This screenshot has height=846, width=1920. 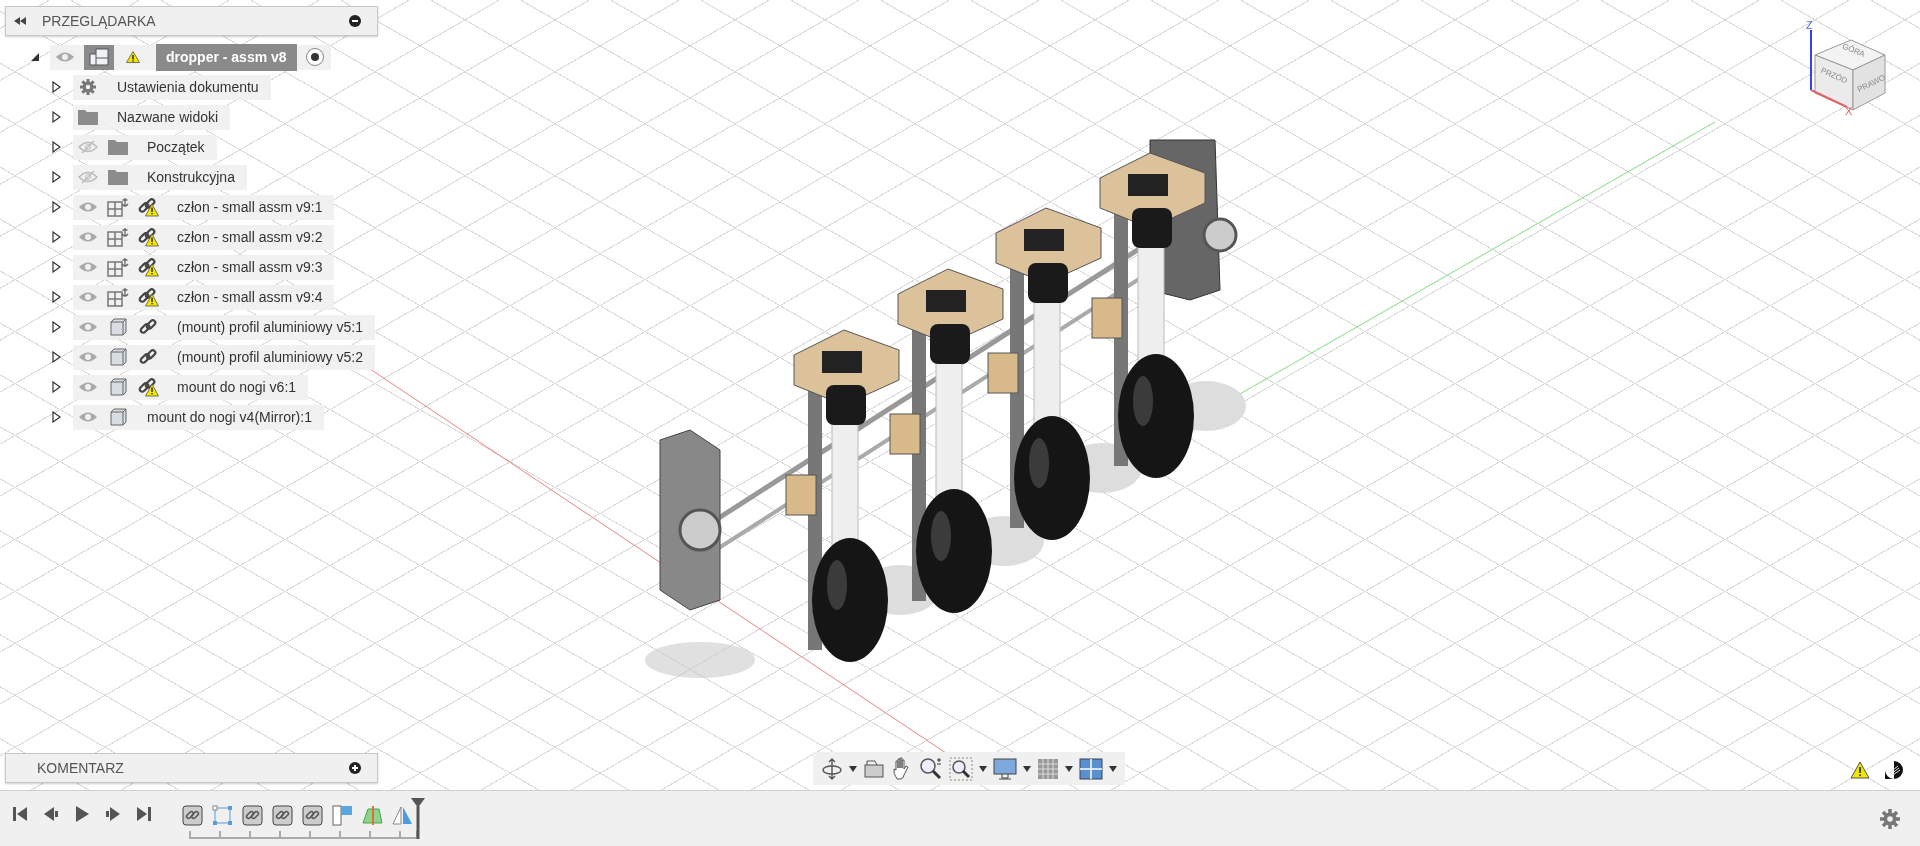 I want to click on top-face-label: GÓRA, so click(x=1854, y=50).